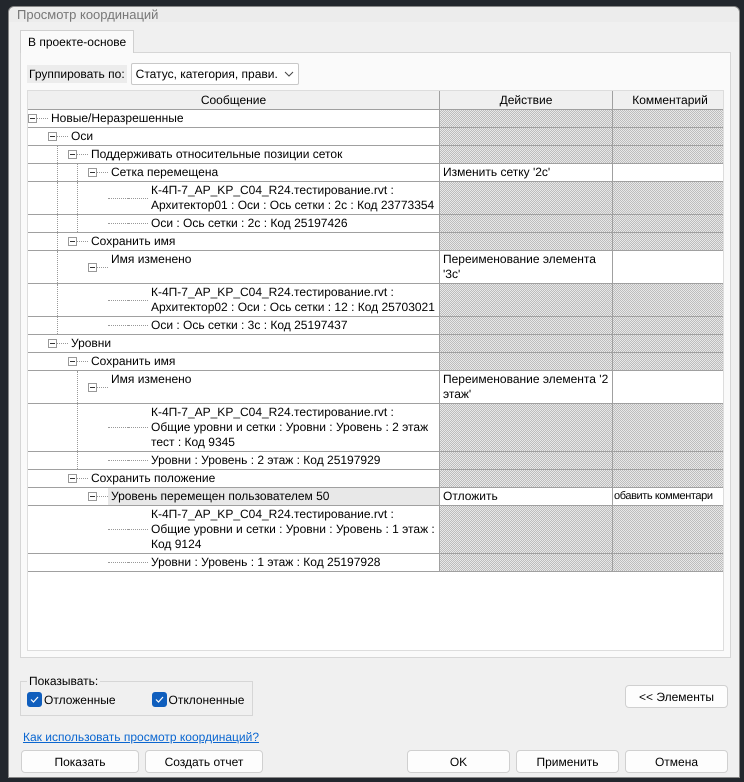 The height and width of the screenshot is (782, 744). What do you see at coordinates (293, 300) in the screenshot?
I see `tree-item: К-4П-7_AP_KP_C04_R24.тестирование.rvt : Архитектор02 : Оси : Ось сетки : 12 : Код 25703021` at bounding box center [293, 300].